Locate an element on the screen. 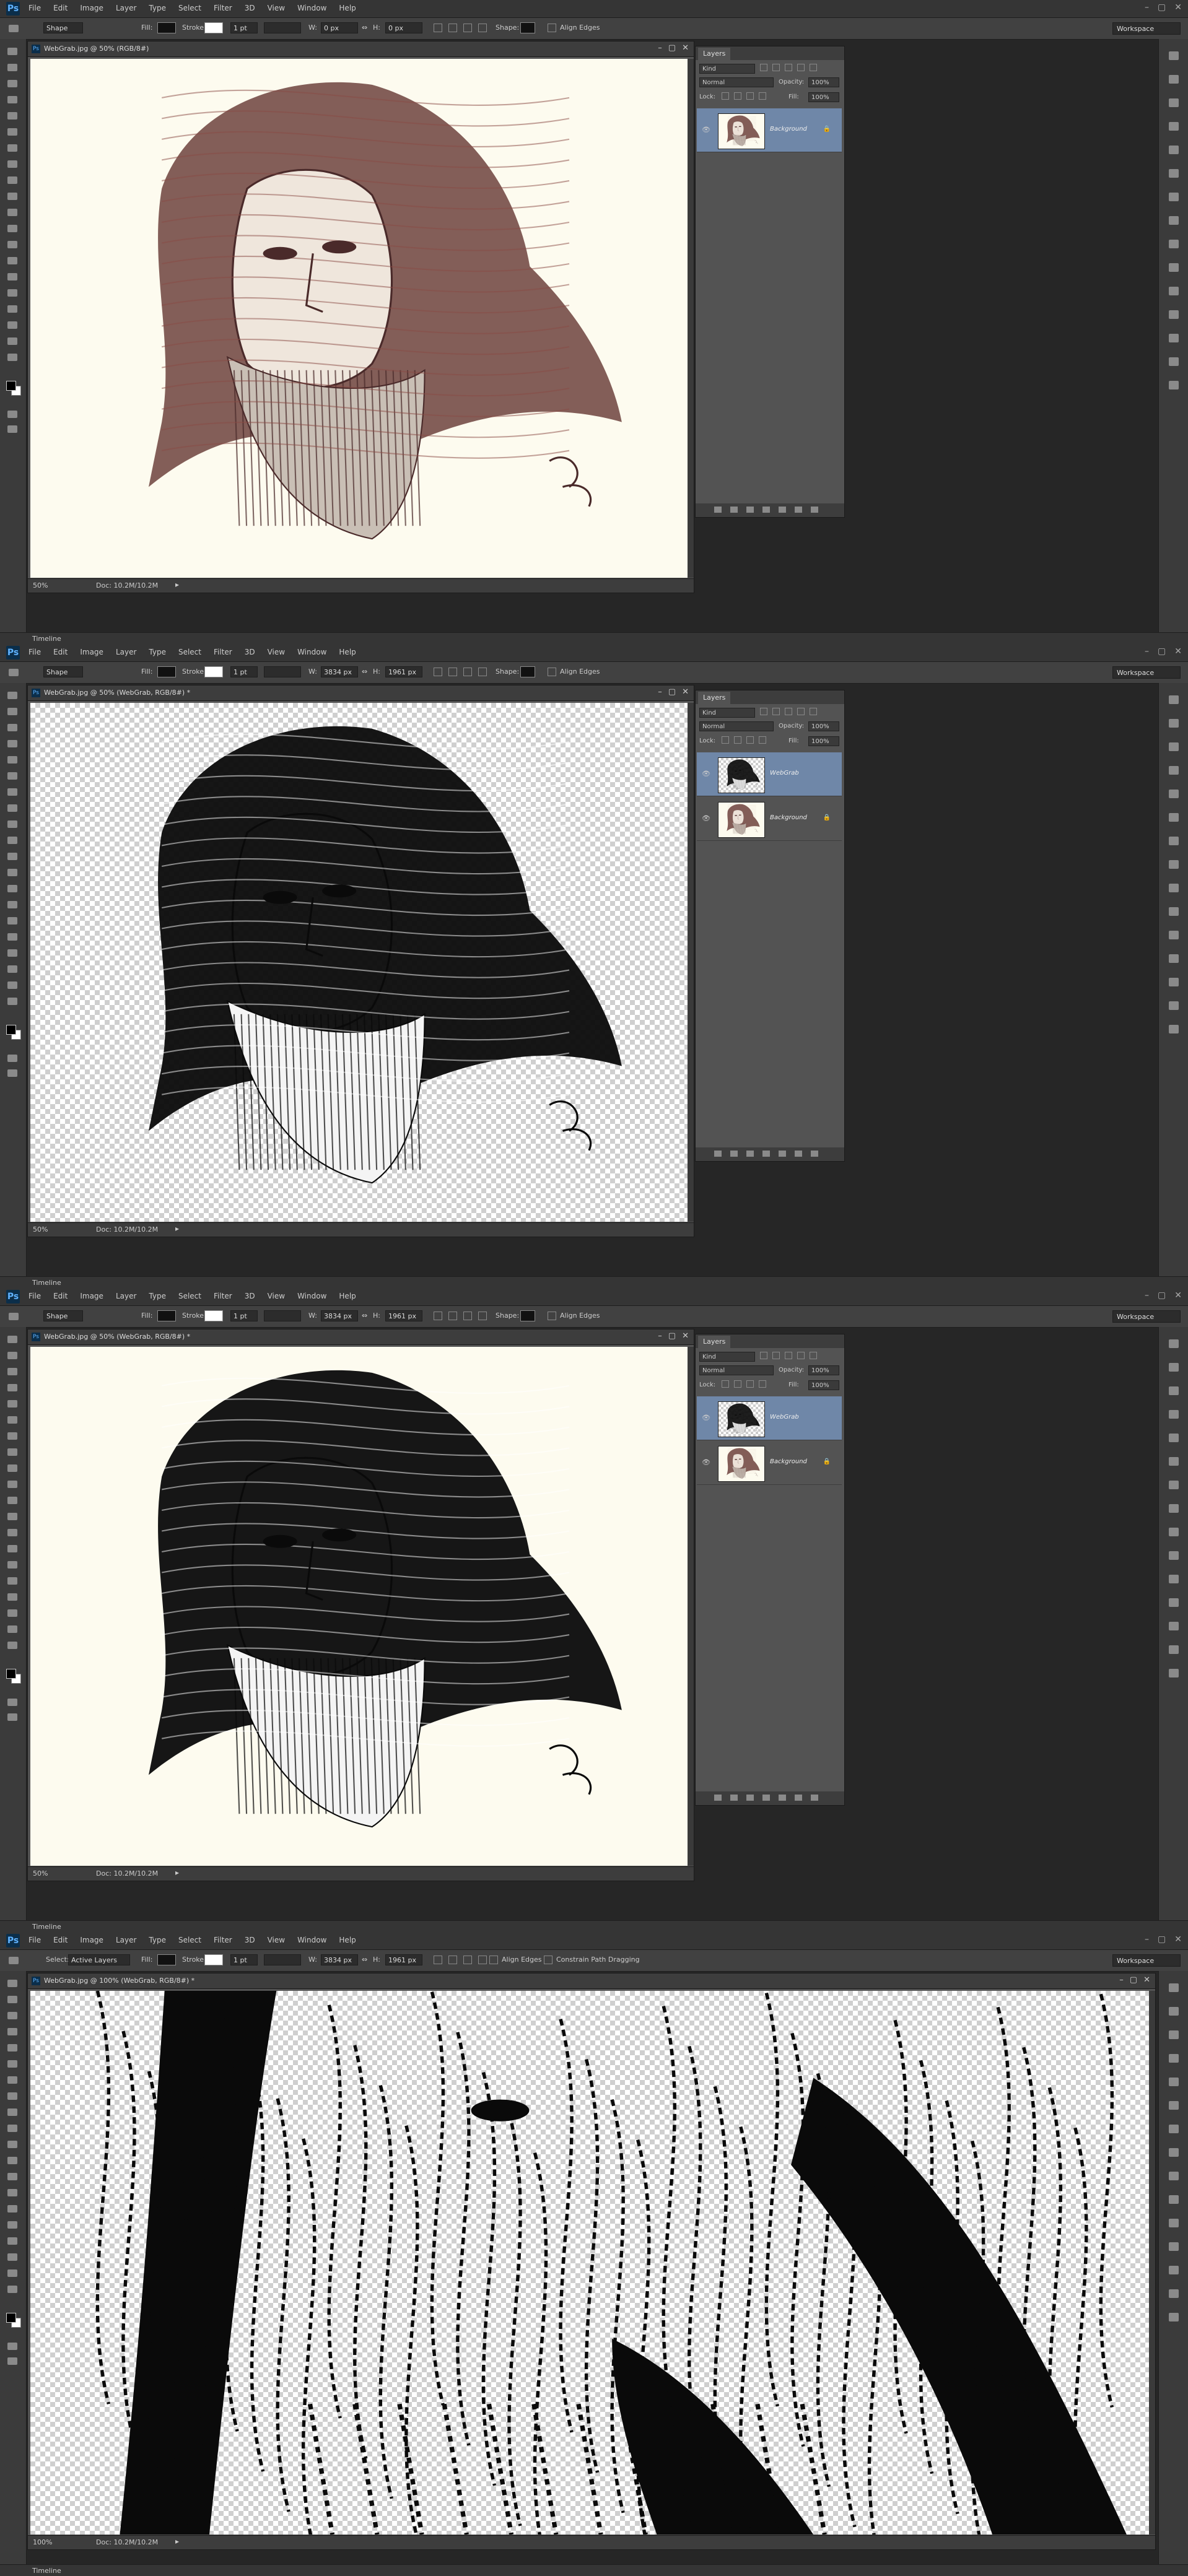 The image size is (1188, 2576). menu-help: Help is located at coordinates (347, 1296).